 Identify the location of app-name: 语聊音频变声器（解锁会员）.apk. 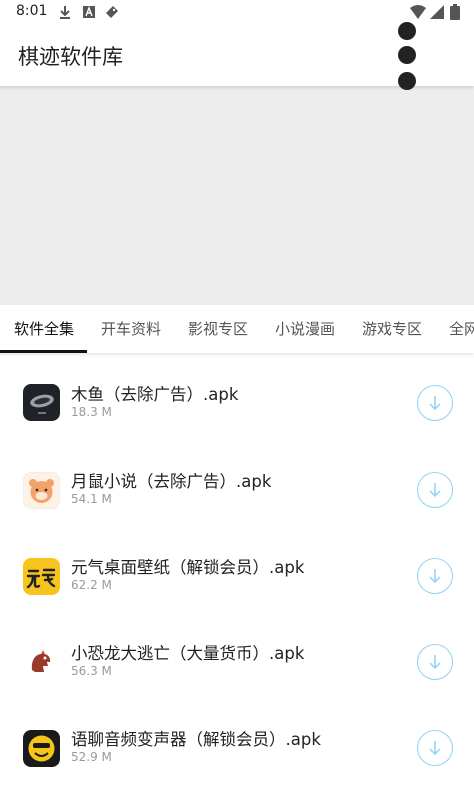
(196, 739).